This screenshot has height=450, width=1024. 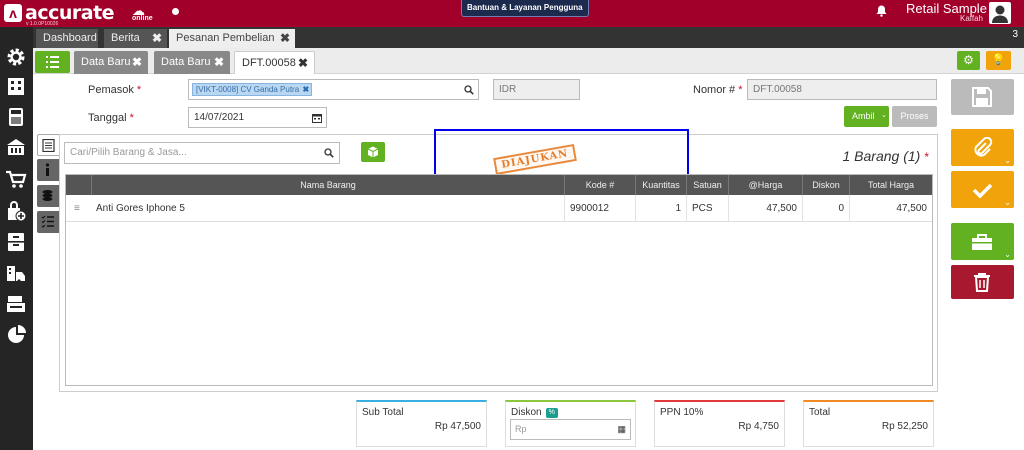 What do you see at coordinates (982, 282) in the screenshot?
I see `delete-button` at bounding box center [982, 282].